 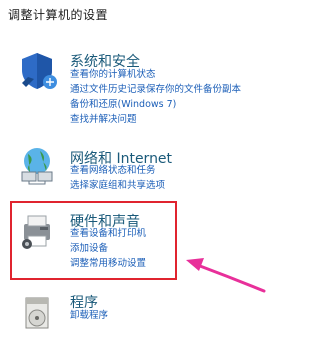 What do you see at coordinates (117, 185) in the screenshot?
I see `link-homegroup-sharing: 选择家庭组和共享选项` at bounding box center [117, 185].